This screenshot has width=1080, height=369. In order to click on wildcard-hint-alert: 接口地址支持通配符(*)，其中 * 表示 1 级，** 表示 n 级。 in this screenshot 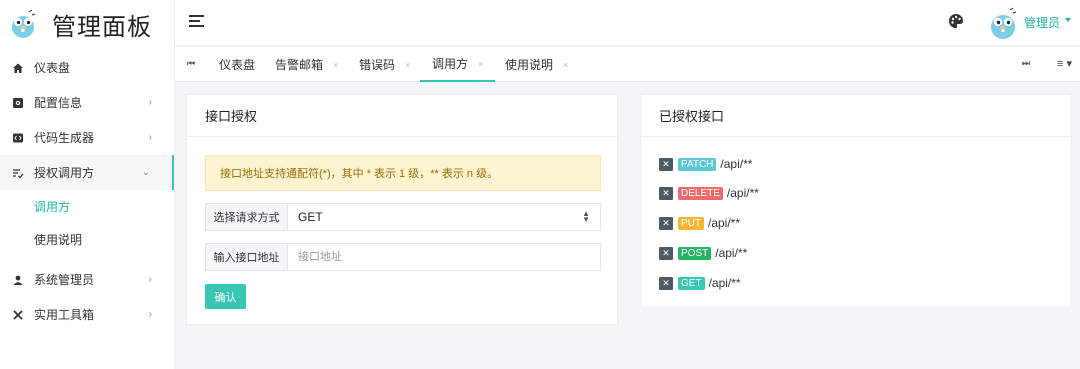, I will do `click(403, 173)`.